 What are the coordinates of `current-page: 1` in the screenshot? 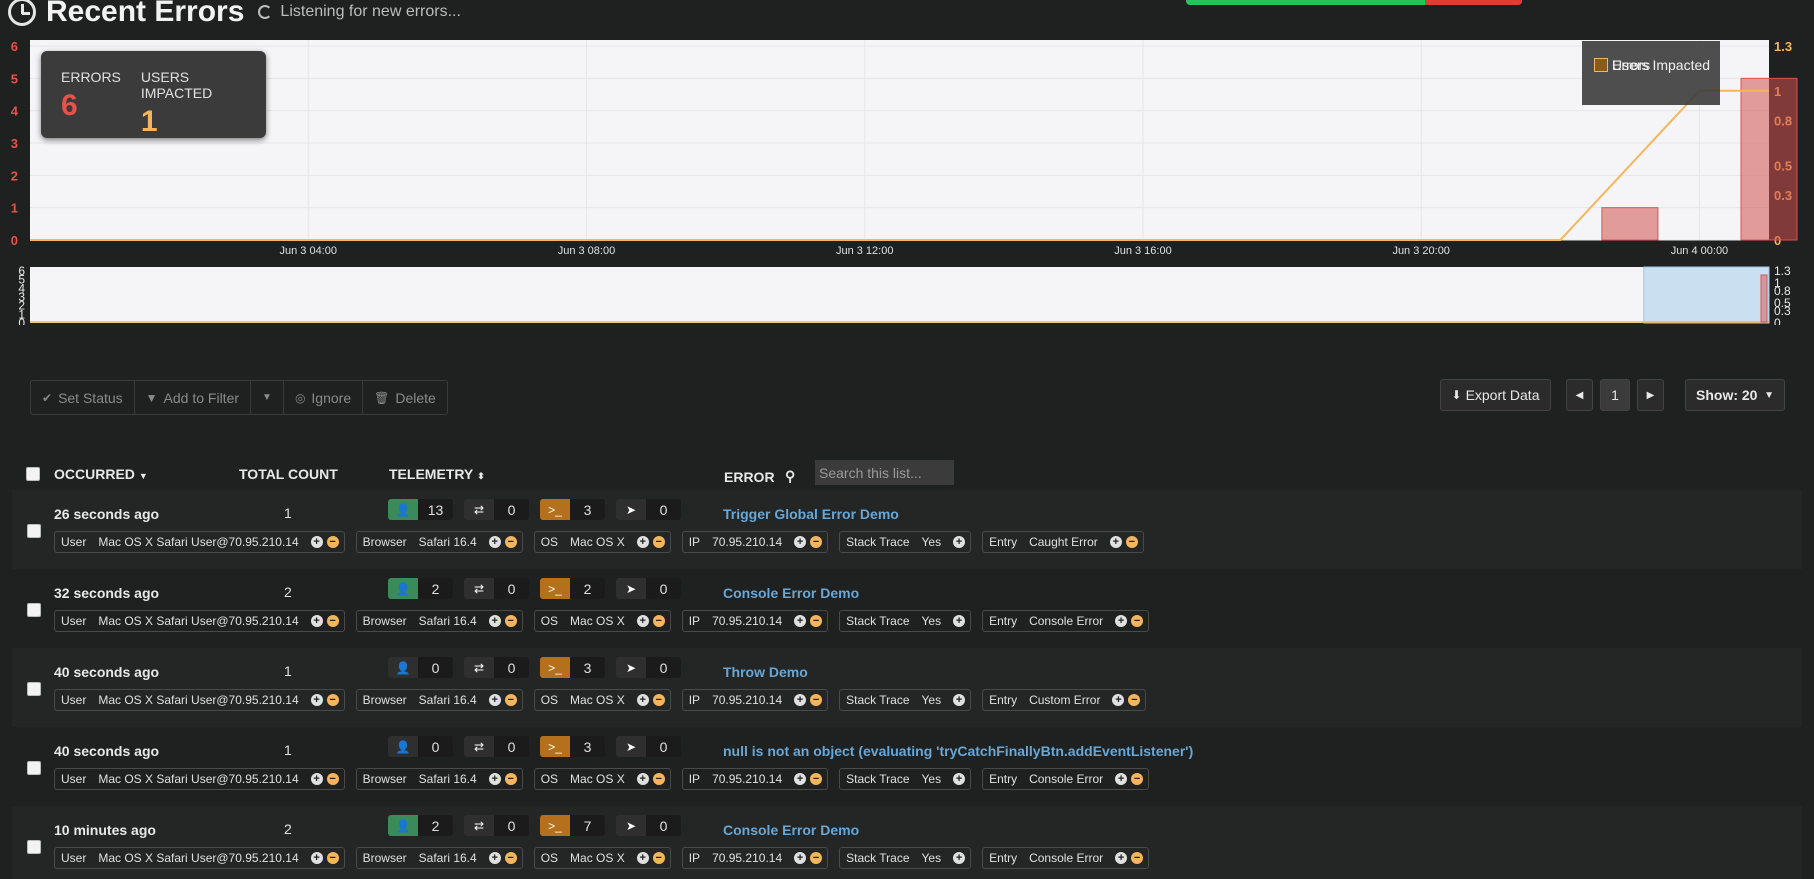 It's located at (1615, 395).